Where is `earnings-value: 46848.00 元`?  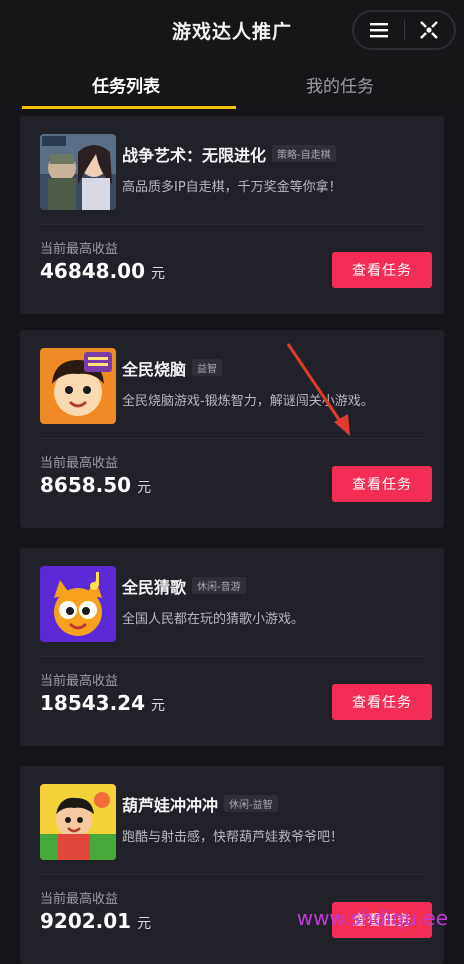 earnings-value: 46848.00 元 is located at coordinates (102, 271).